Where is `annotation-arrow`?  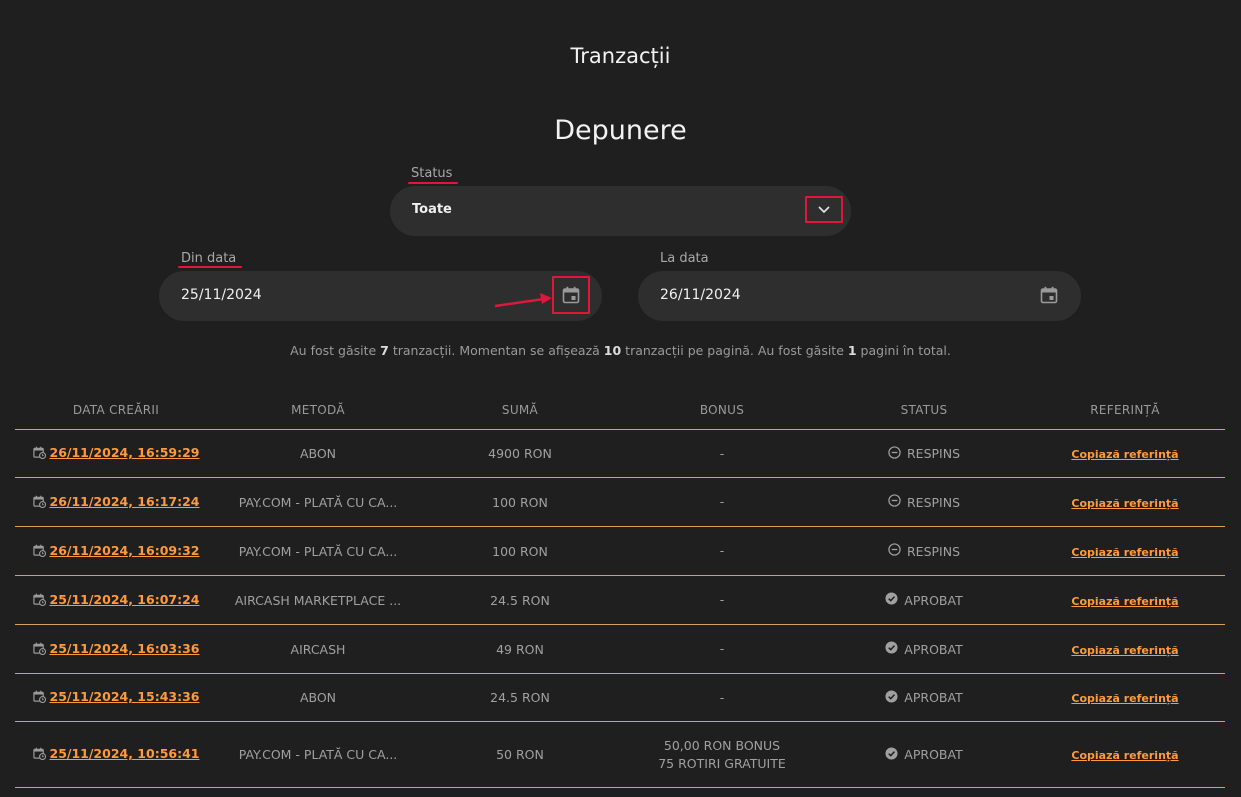 annotation-arrow is located at coordinates (523, 300).